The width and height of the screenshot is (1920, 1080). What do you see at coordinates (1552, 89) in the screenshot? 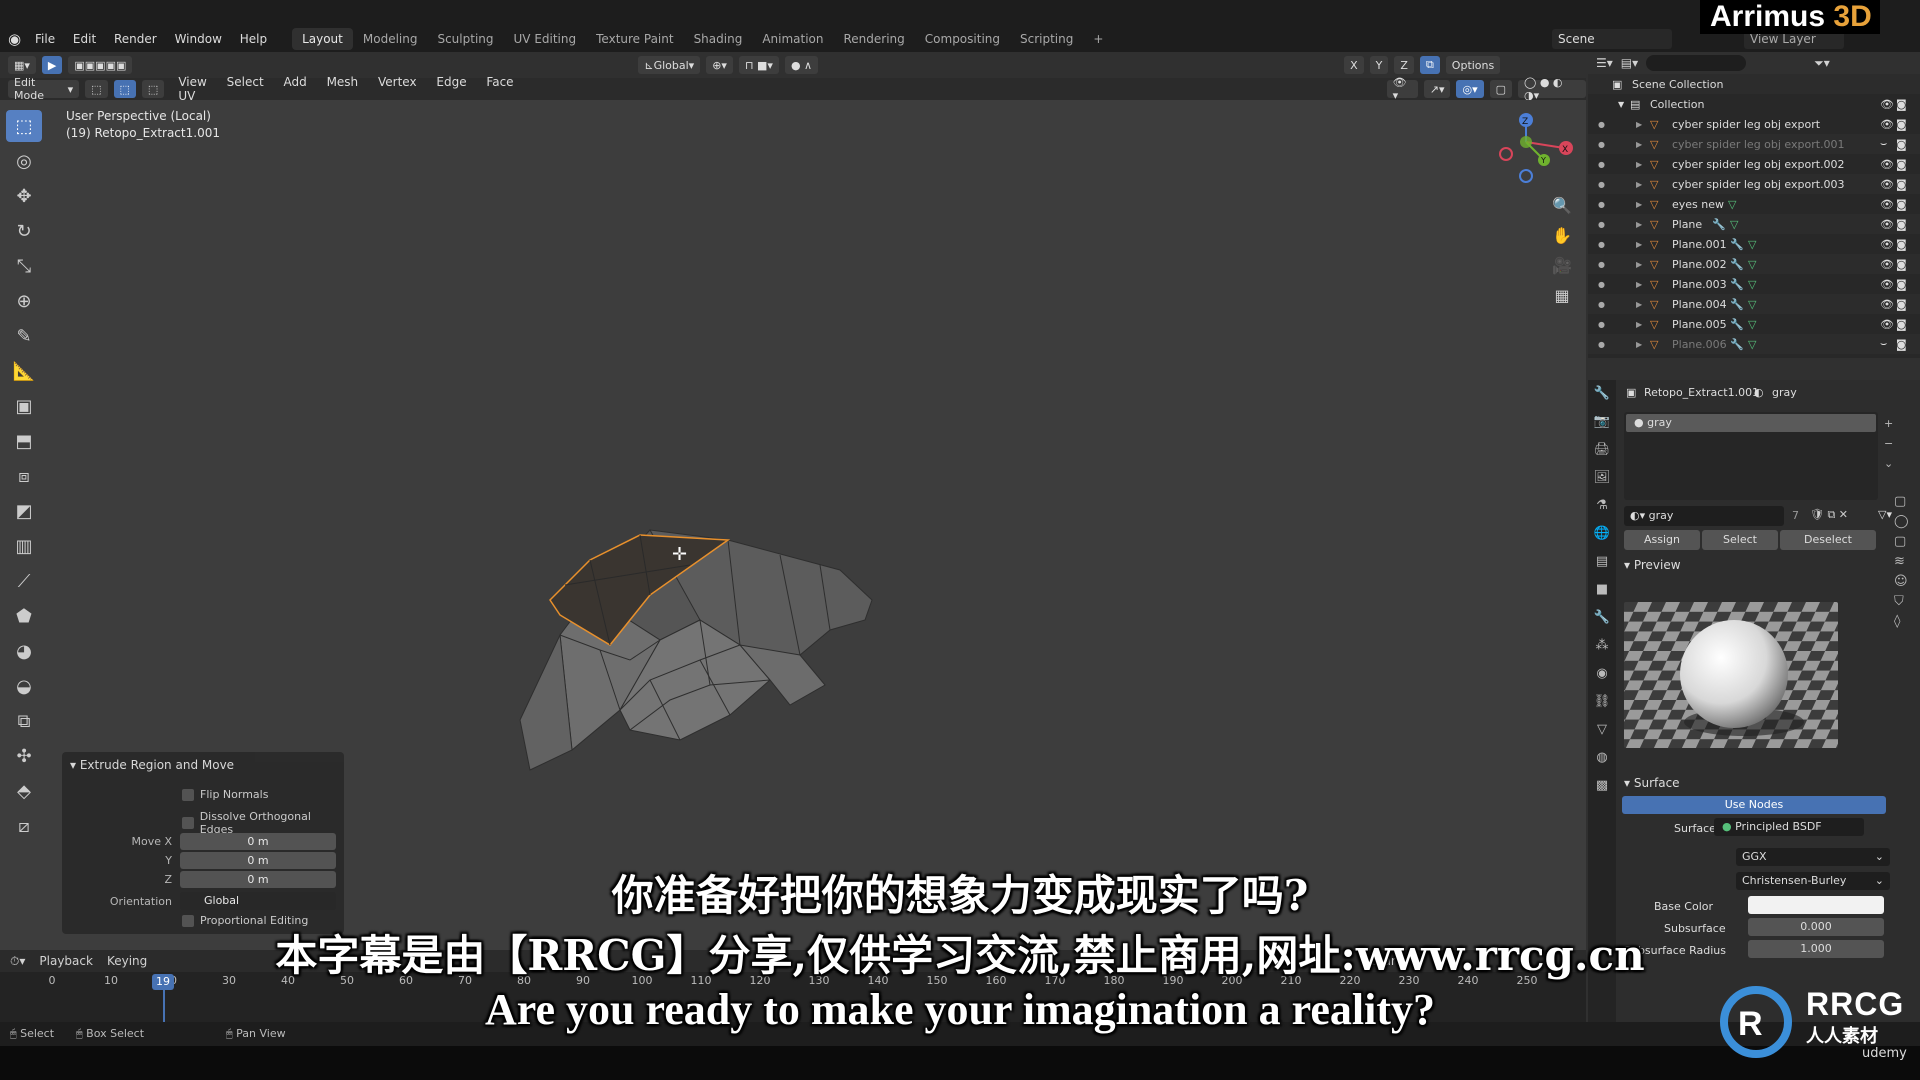
I see `shading-modes-icon: ◯ ● ◐ ◑▾` at bounding box center [1552, 89].